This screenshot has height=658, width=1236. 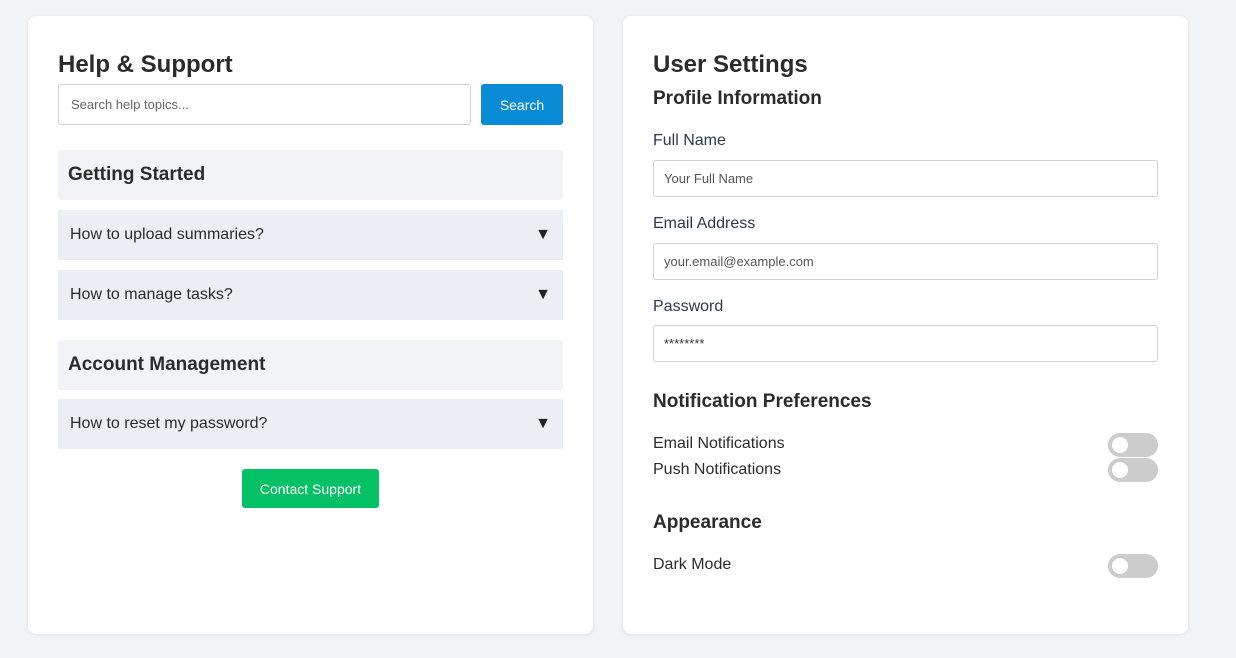 What do you see at coordinates (704, 223) in the screenshot?
I see `email-label: Email Address` at bounding box center [704, 223].